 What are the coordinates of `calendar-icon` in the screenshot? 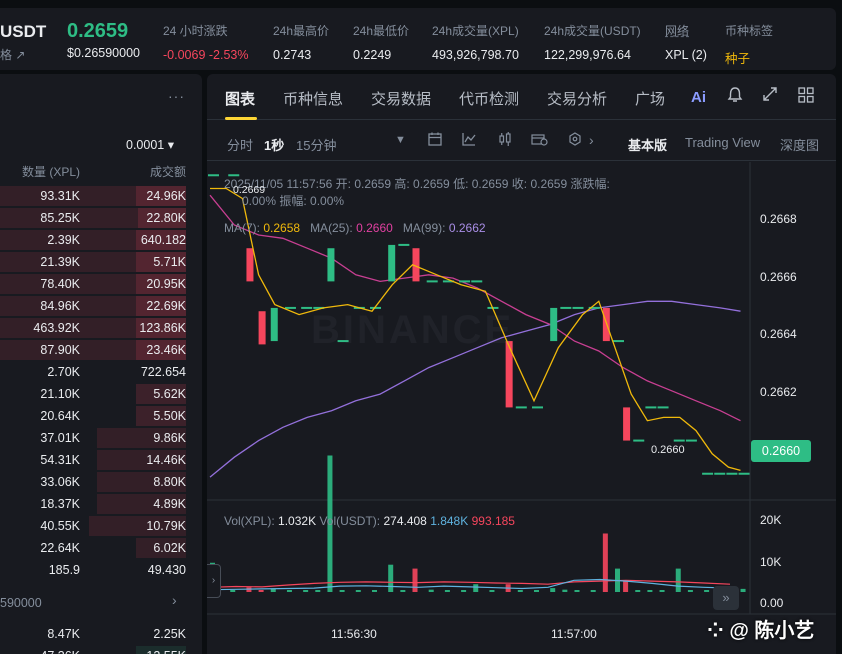 It's located at (435, 141).